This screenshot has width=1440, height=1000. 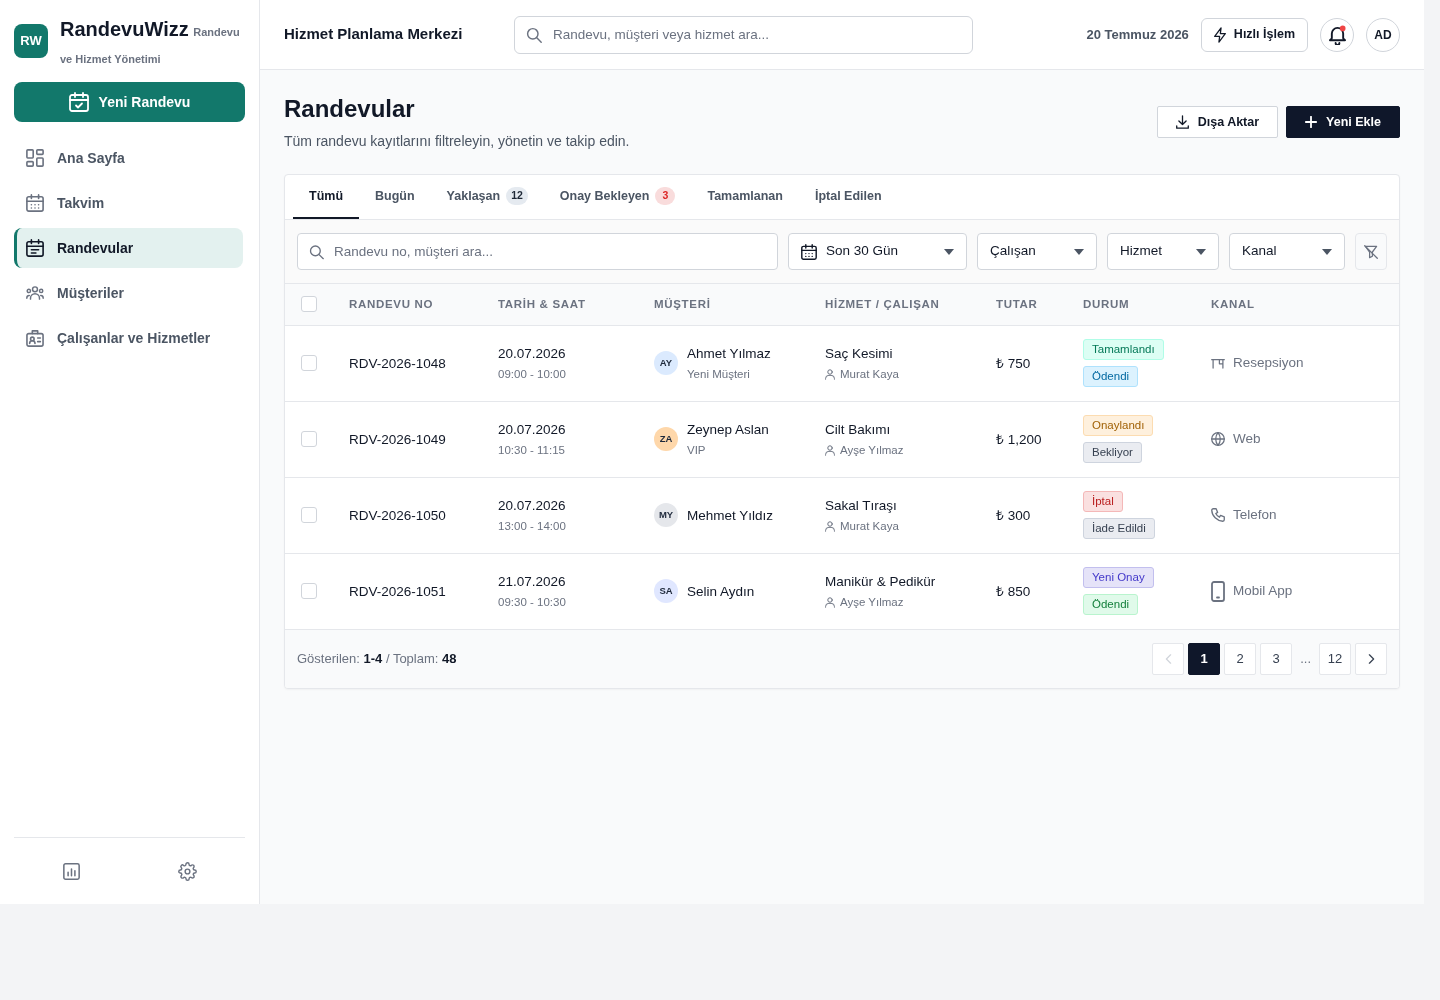 What do you see at coordinates (1119, 528) in the screenshot?
I see `status-tag: İade Edildi` at bounding box center [1119, 528].